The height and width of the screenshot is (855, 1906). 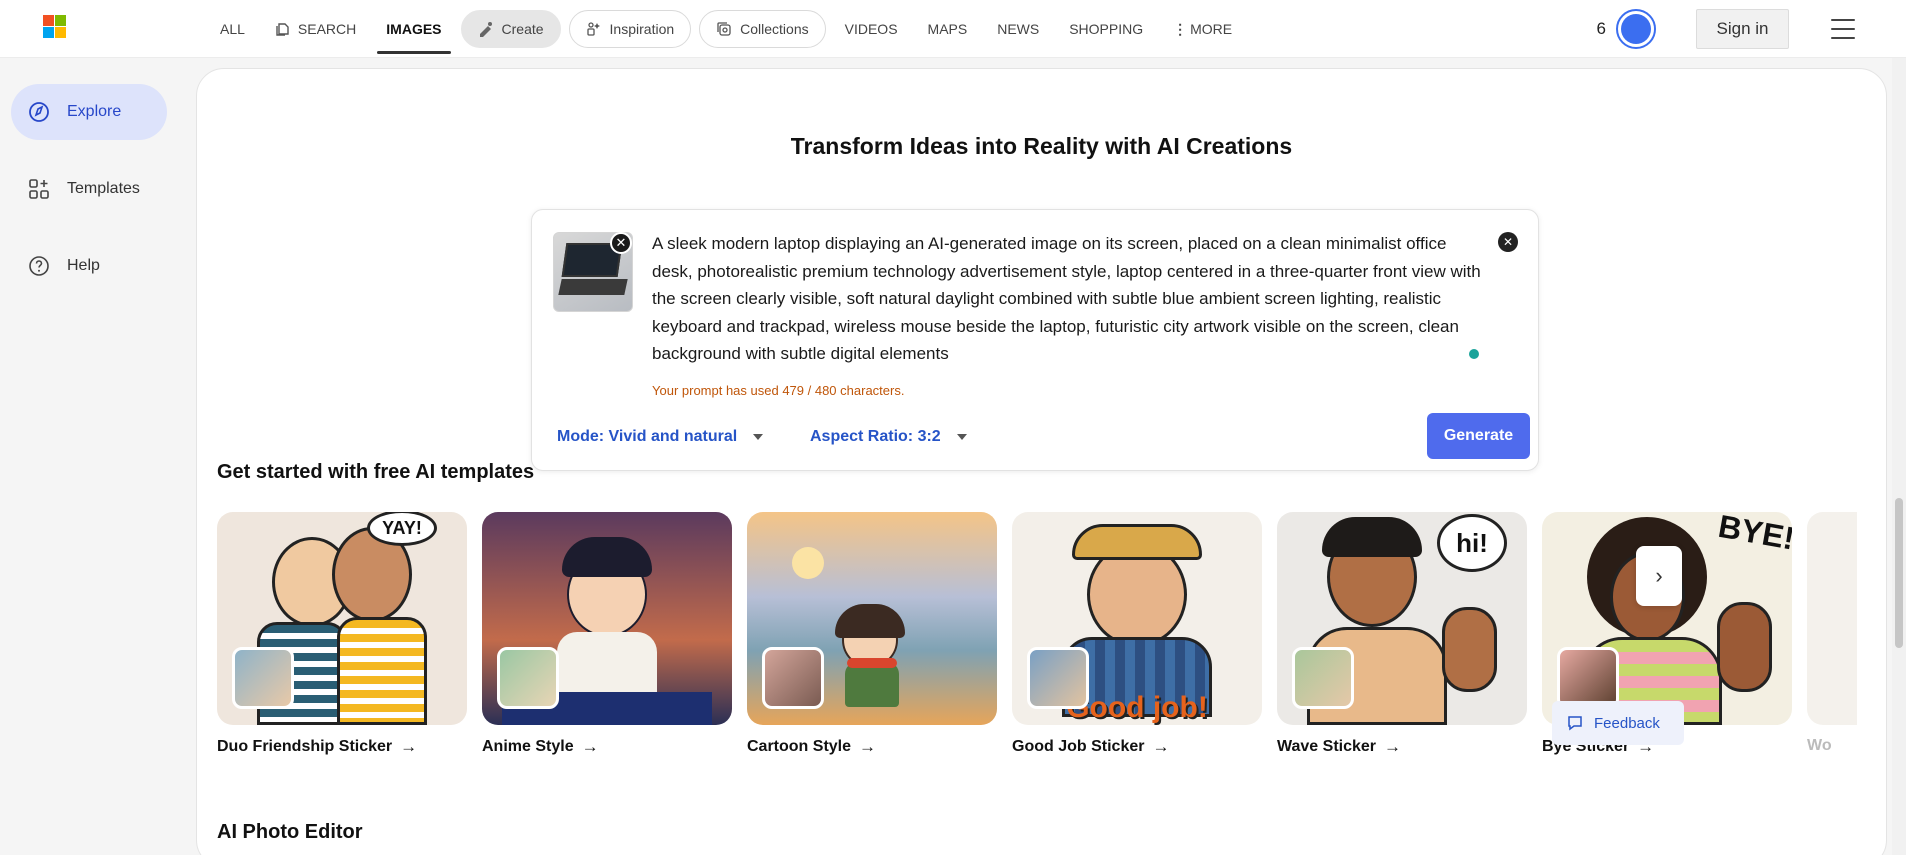 I want to click on sidebar-item-help: Help, so click(x=89, y=266).